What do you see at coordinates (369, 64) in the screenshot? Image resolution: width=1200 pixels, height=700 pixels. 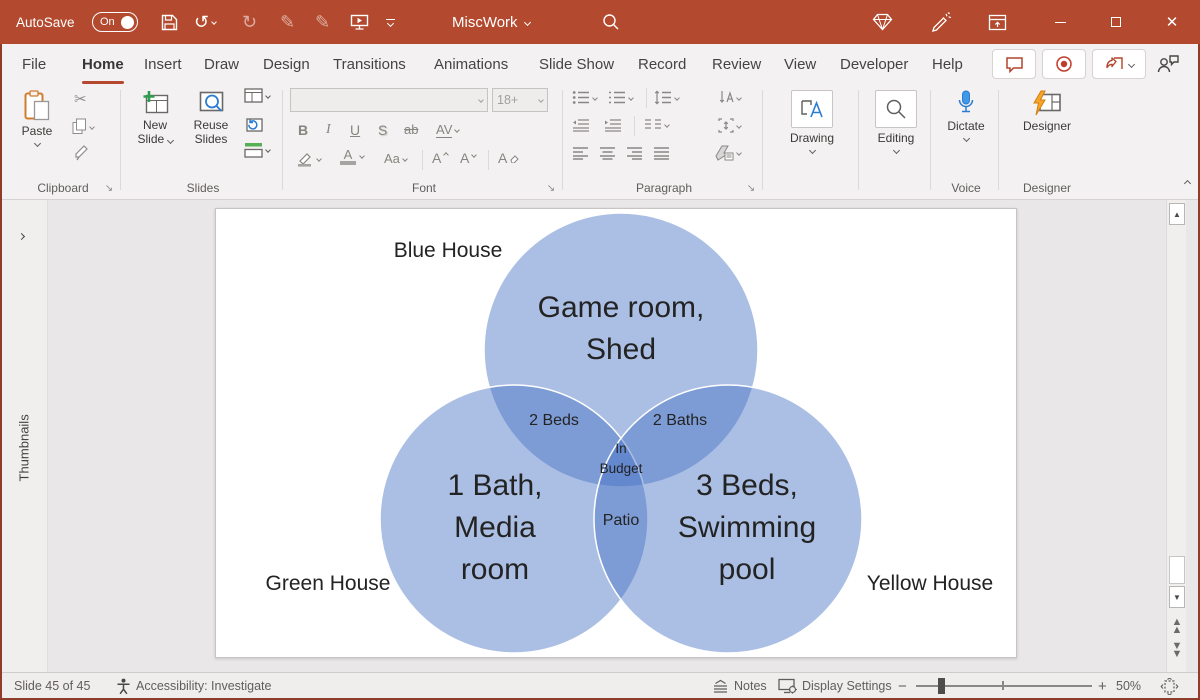 I see `tab-transitions: Transitions` at bounding box center [369, 64].